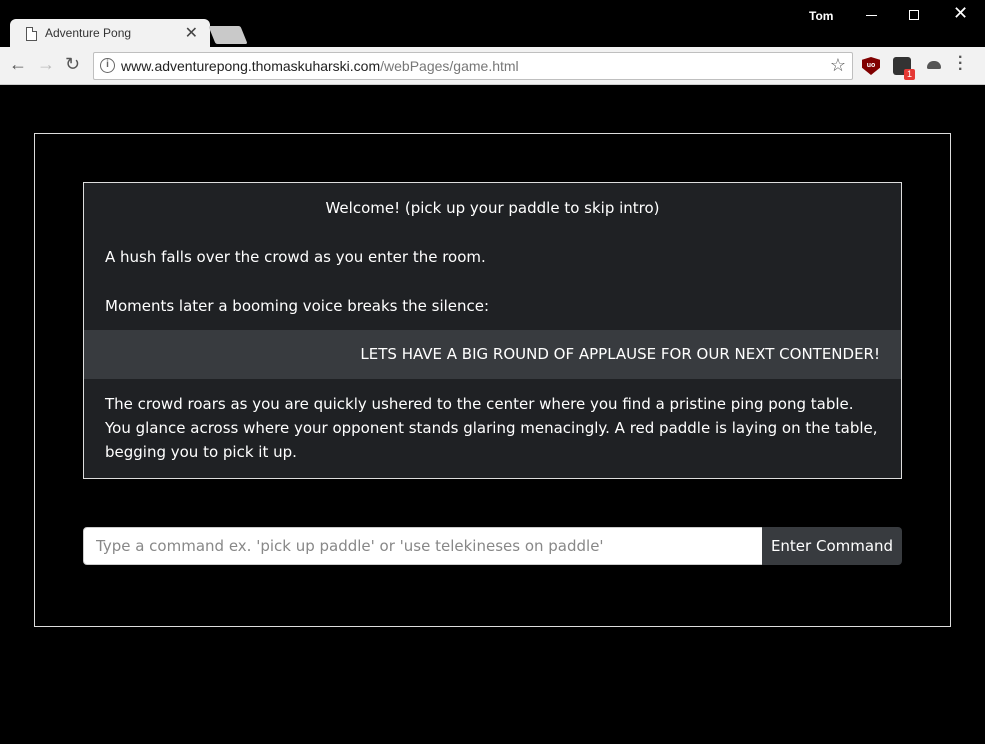 This screenshot has width=985, height=744. I want to click on bookmark-star-icon: ☆, so click(838, 65).